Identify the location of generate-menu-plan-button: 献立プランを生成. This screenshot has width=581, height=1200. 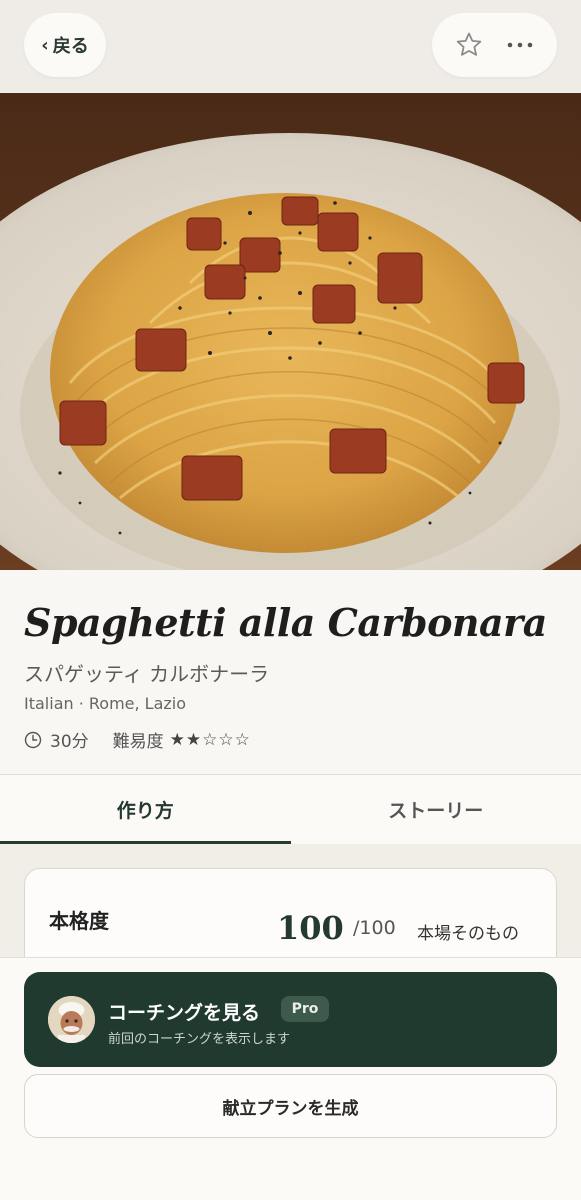
(290, 1106).